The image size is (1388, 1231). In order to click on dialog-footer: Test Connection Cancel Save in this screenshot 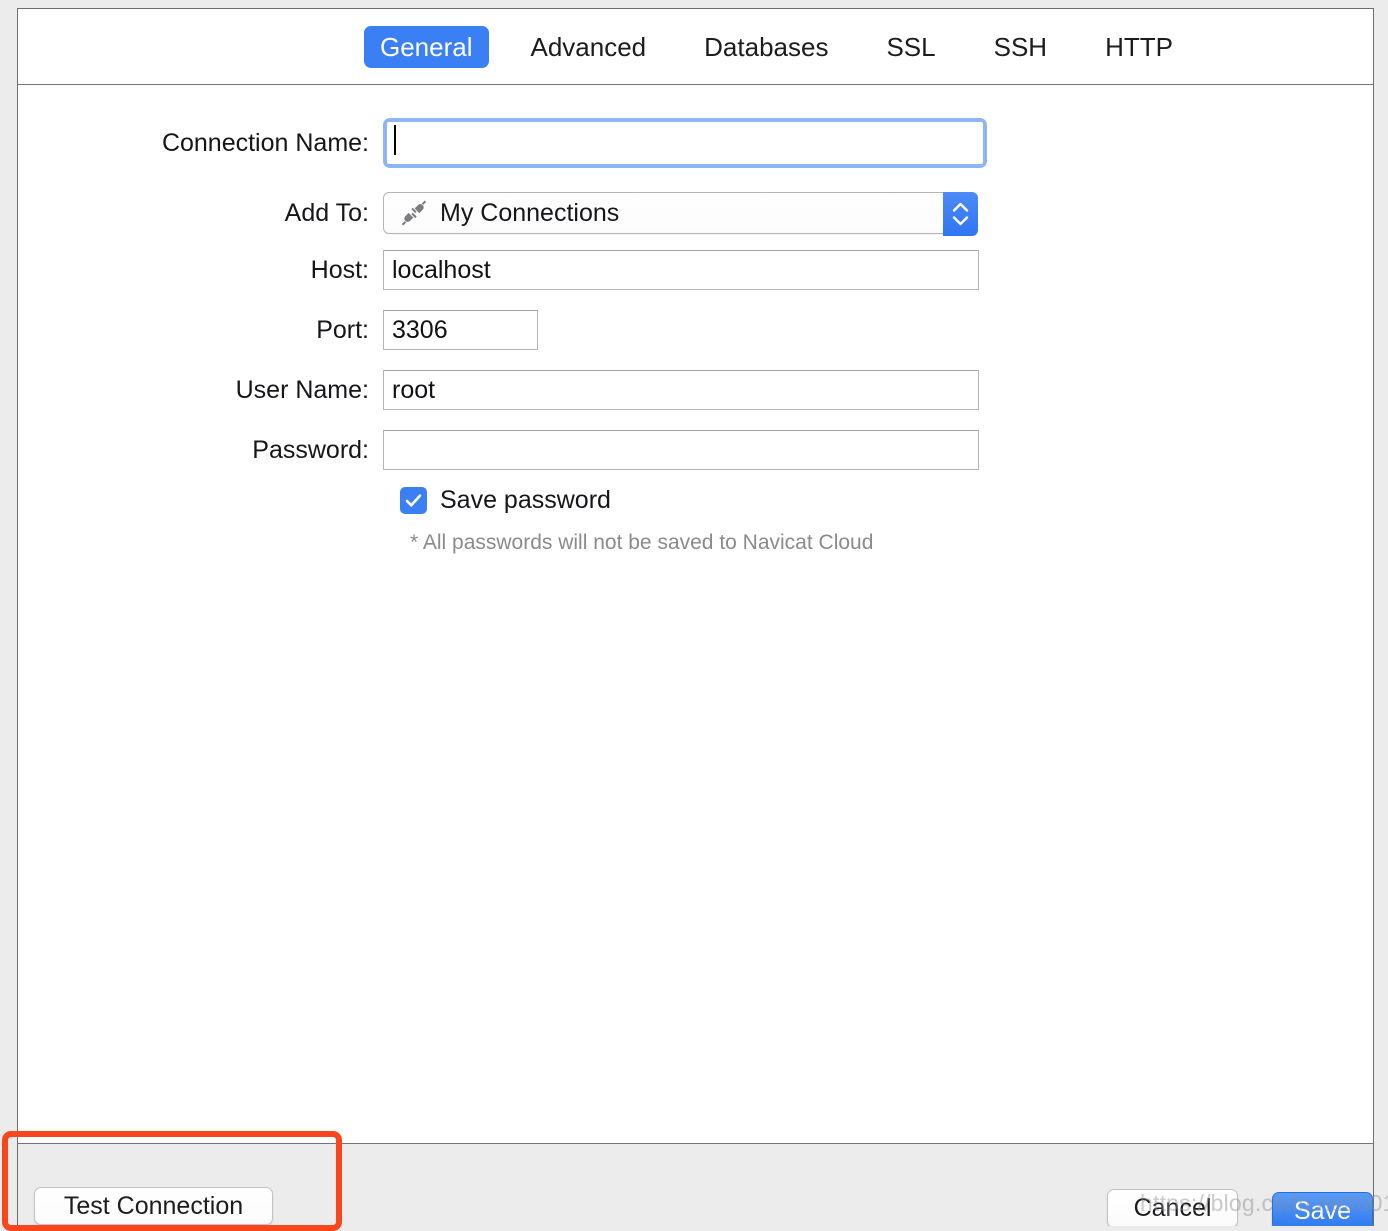, I will do `click(695, 1184)`.